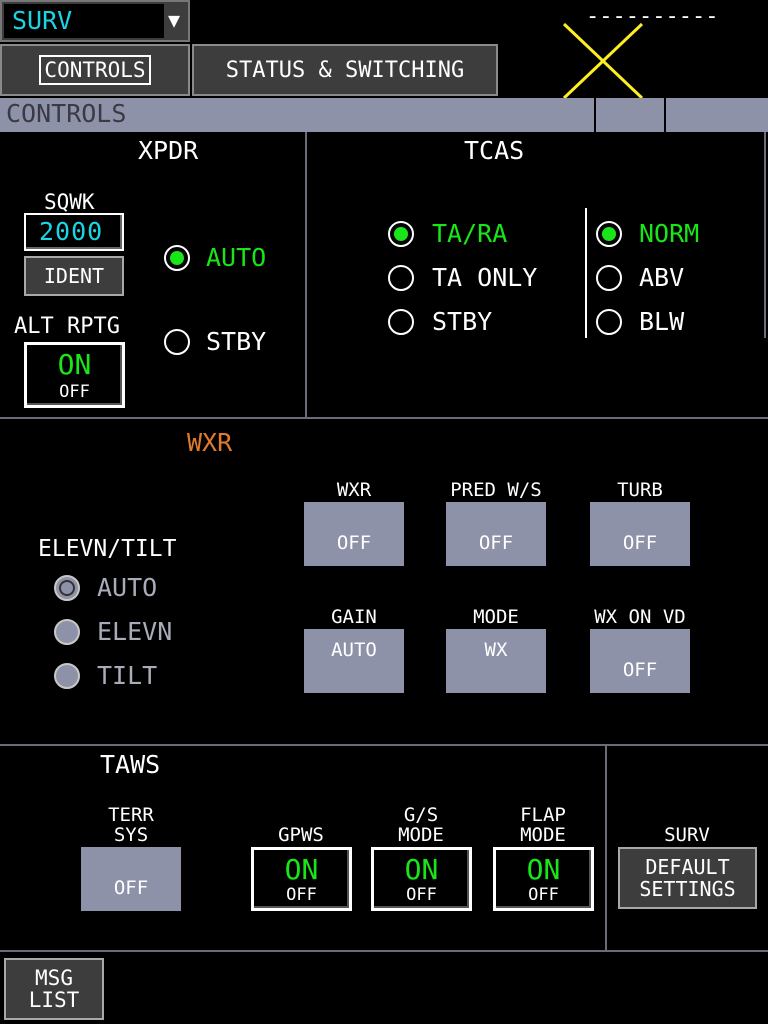 This screenshot has width=768, height=1024. What do you see at coordinates (421, 815) in the screenshot?
I see `gs-mode-caption-1: G/S` at bounding box center [421, 815].